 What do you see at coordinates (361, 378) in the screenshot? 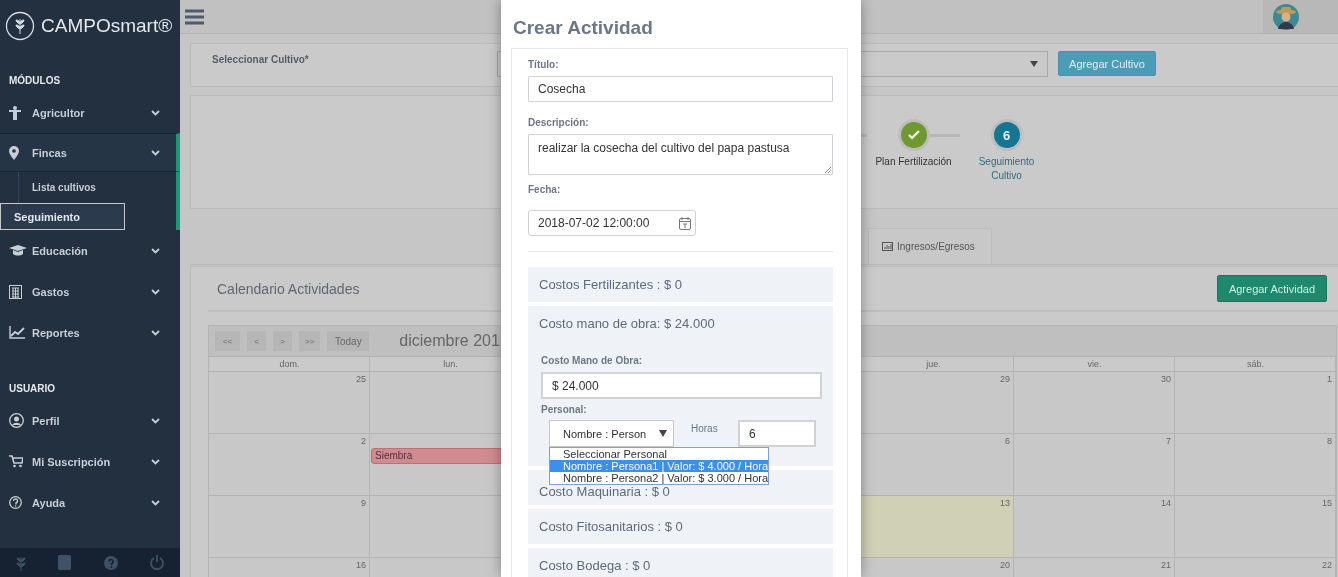
I see `day-number: 25` at bounding box center [361, 378].